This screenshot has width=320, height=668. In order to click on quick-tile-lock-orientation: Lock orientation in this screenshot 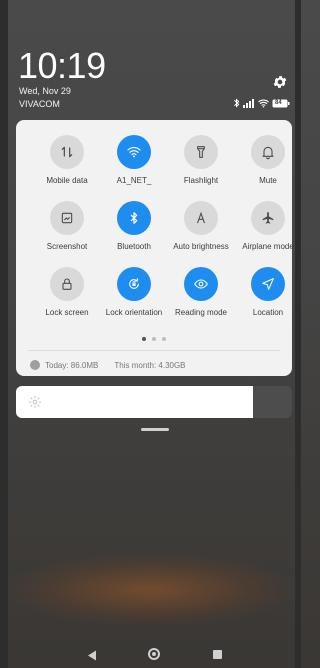, I will do `click(134, 292)`.